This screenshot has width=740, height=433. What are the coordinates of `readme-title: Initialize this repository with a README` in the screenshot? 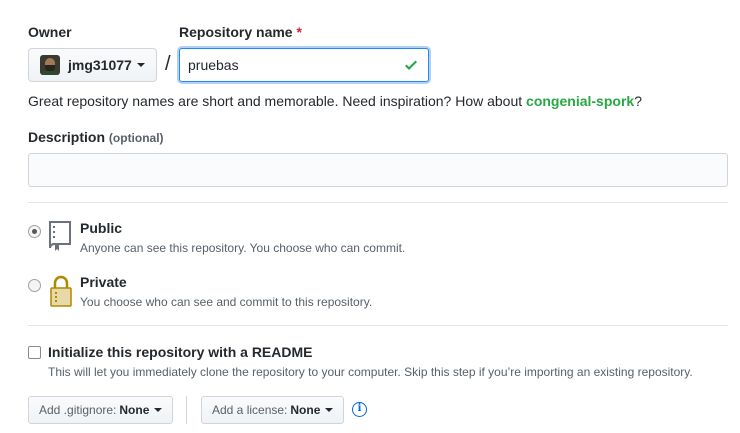 It's located at (180, 352).